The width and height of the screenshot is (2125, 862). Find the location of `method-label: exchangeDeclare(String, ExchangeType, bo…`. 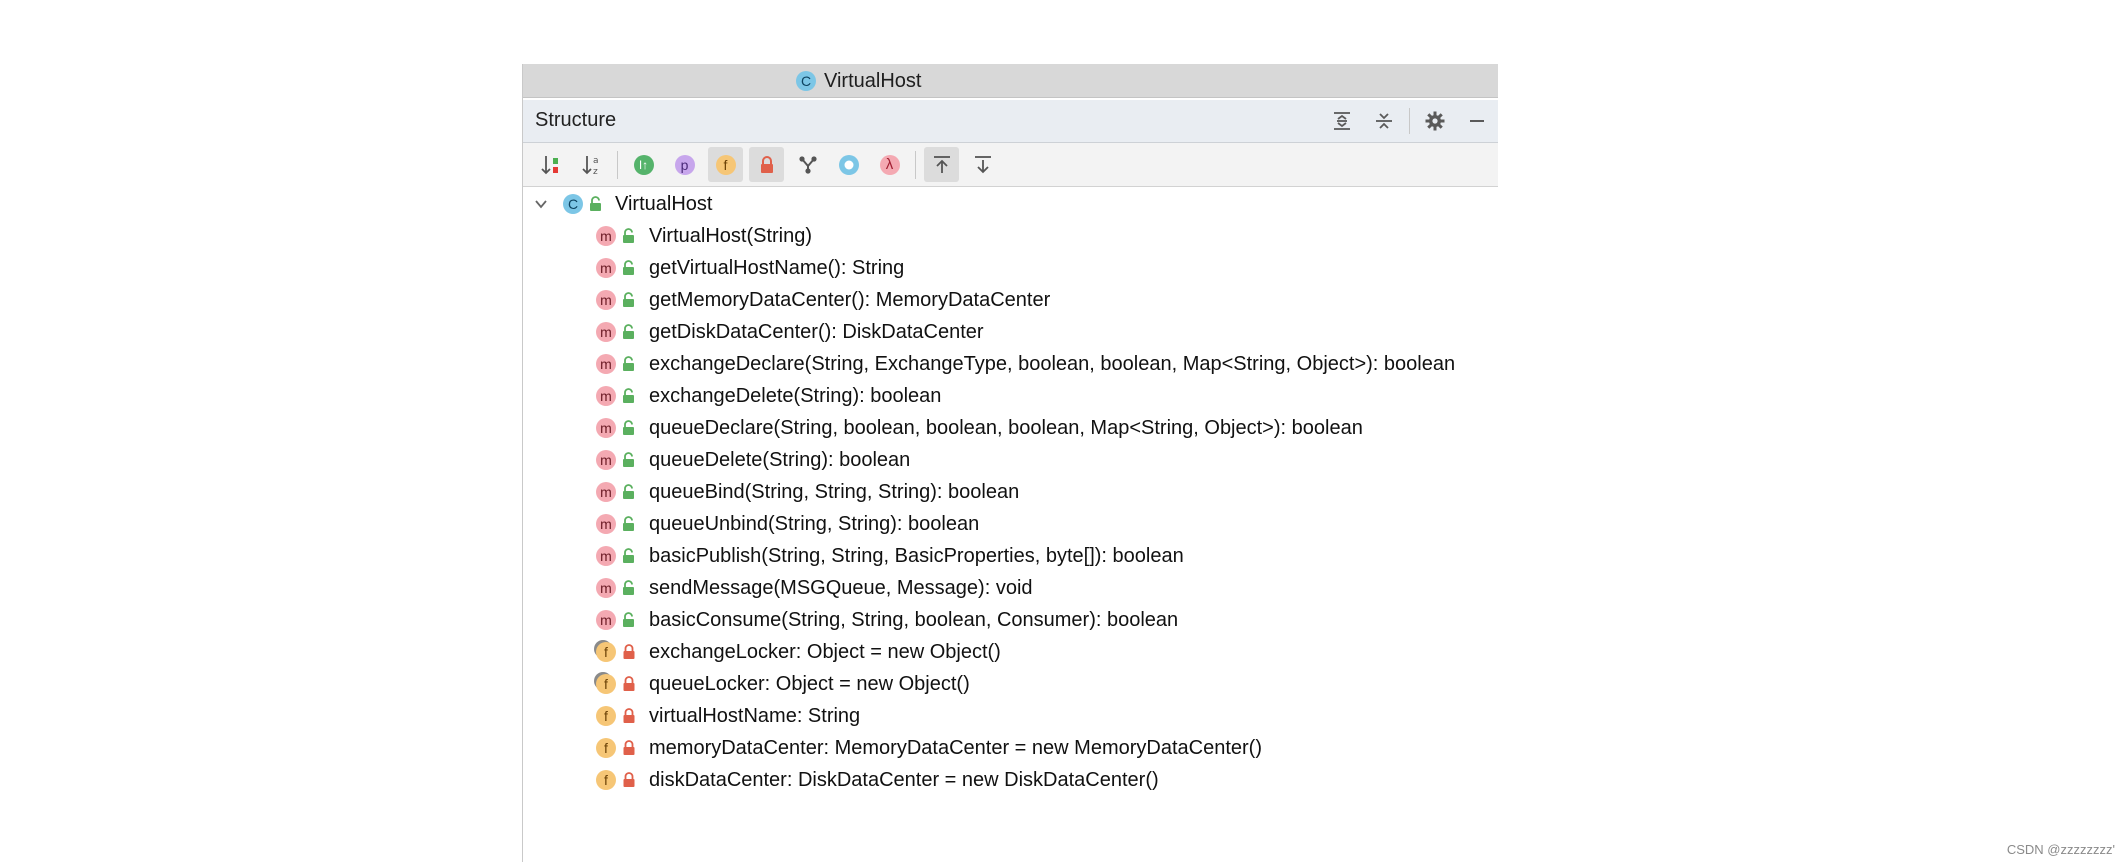

method-label: exchangeDeclare(String, ExchangeType, bo… is located at coordinates (1052, 363).